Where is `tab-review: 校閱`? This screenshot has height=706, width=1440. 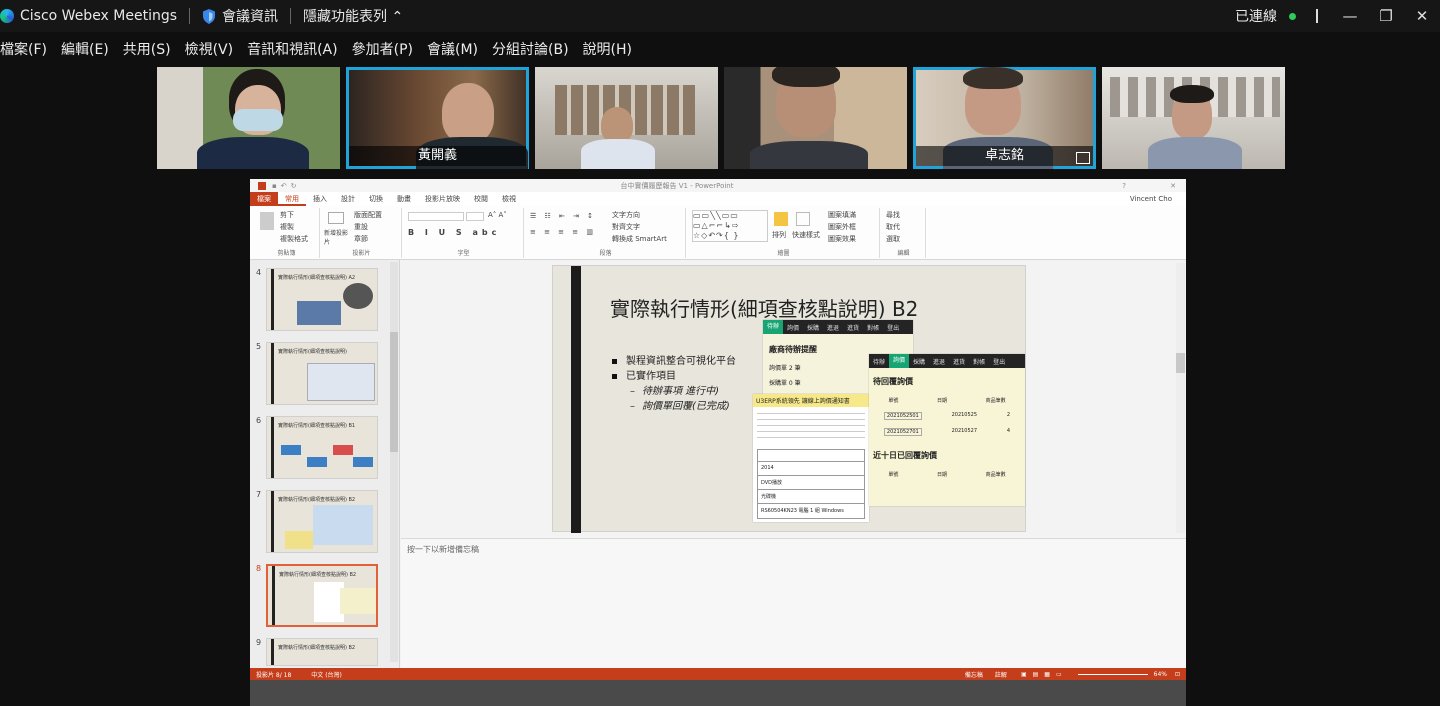
tab-review: 校閱 is located at coordinates (481, 199).